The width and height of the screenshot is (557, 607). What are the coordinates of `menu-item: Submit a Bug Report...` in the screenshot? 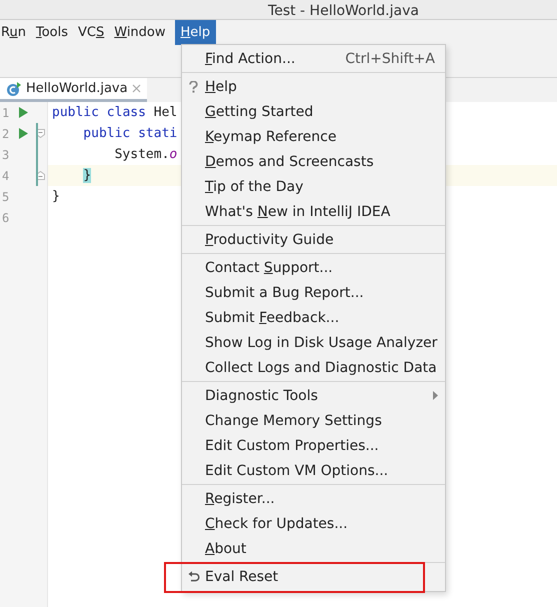 It's located at (313, 292).